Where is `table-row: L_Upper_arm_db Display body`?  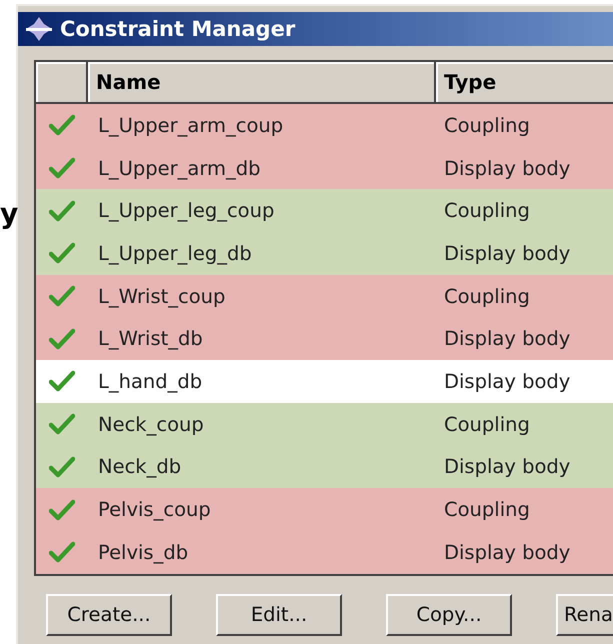 table-row: L_Upper_arm_db Display body is located at coordinates (324, 168).